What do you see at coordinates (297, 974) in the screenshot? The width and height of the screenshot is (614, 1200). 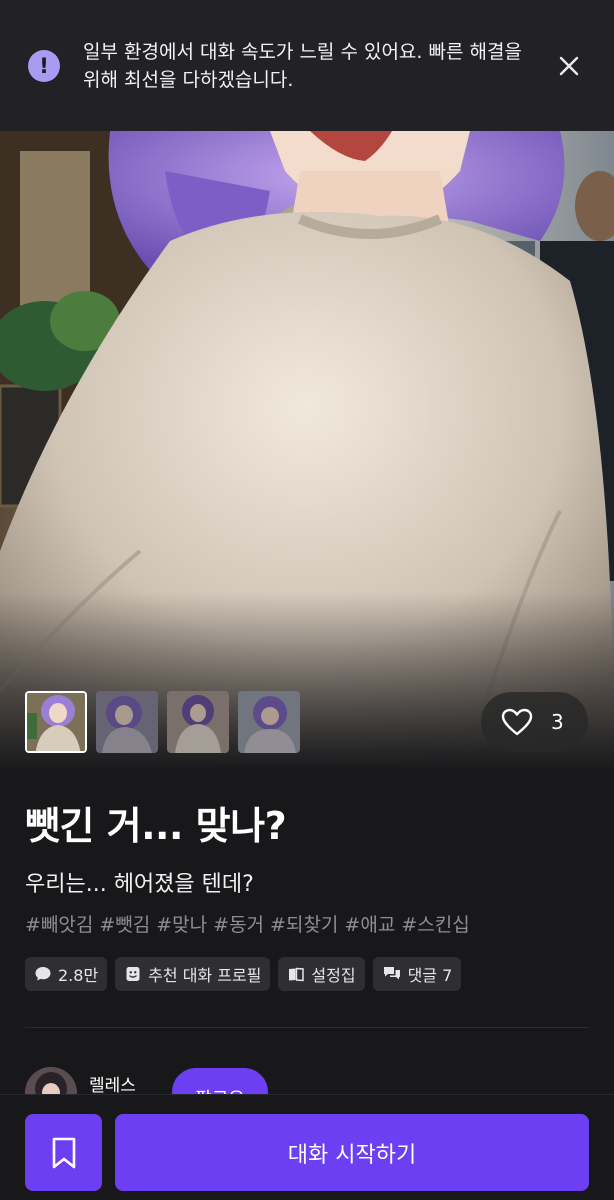 I see `book-icon` at bounding box center [297, 974].